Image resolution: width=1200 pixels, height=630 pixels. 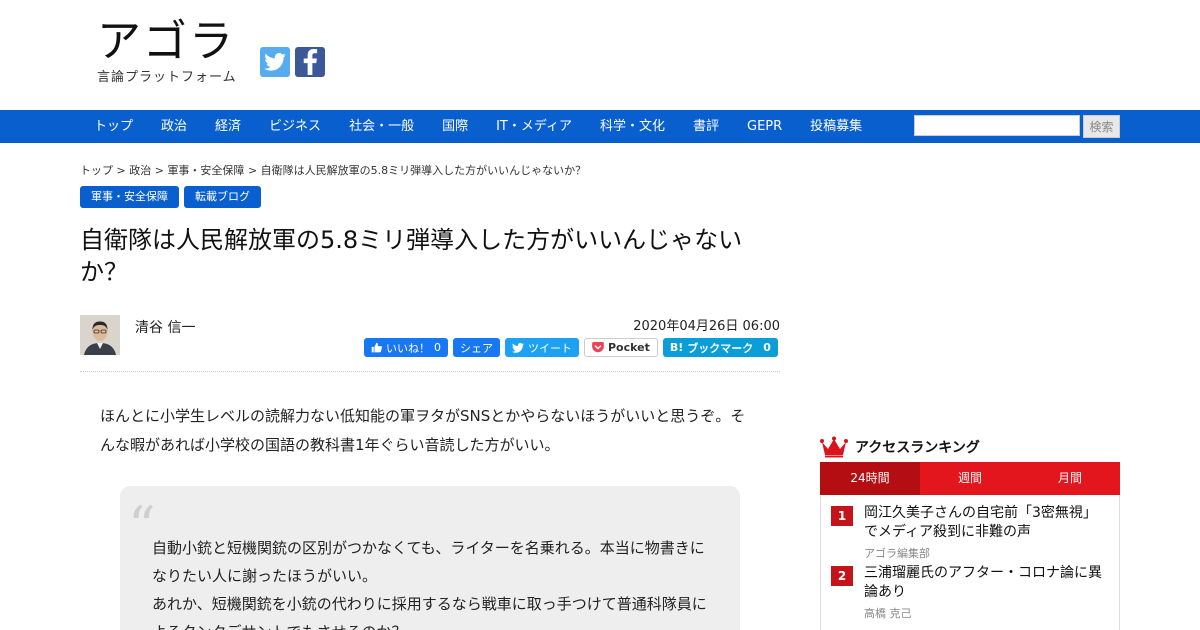 What do you see at coordinates (222, 197) in the screenshot?
I see `tag-reposted-blog: 転載ブログ` at bounding box center [222, 197].